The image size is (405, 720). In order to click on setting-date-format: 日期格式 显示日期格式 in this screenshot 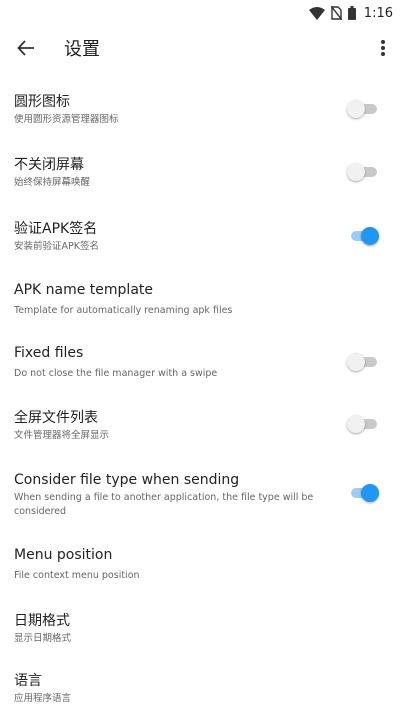, I will do `click(202, 635)`.